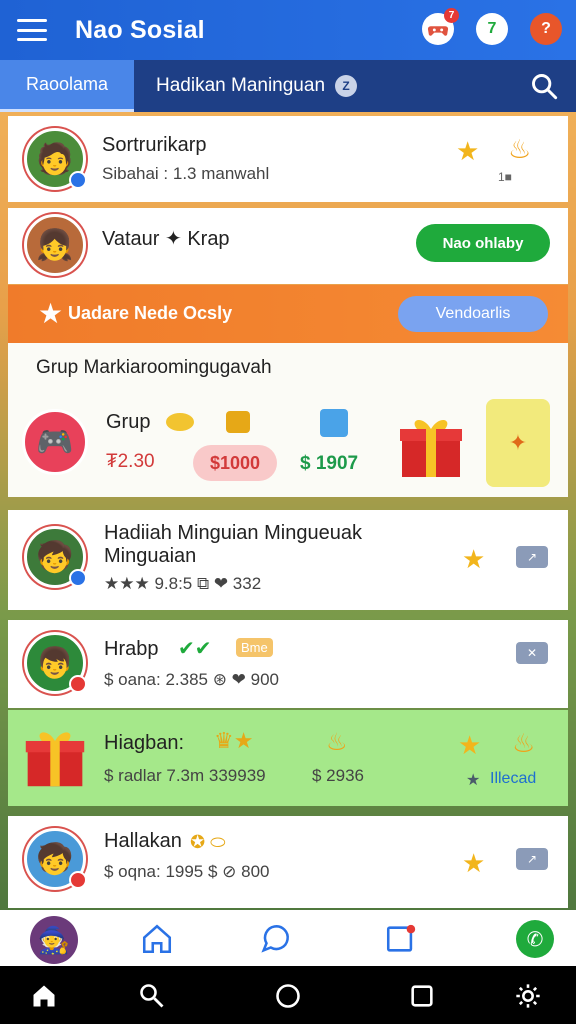  What do you see at coordinates (154, 367) in the screenshot?
I see `group-heading: Grup Markiaroomingugavah` at bounding box center [154, 367].